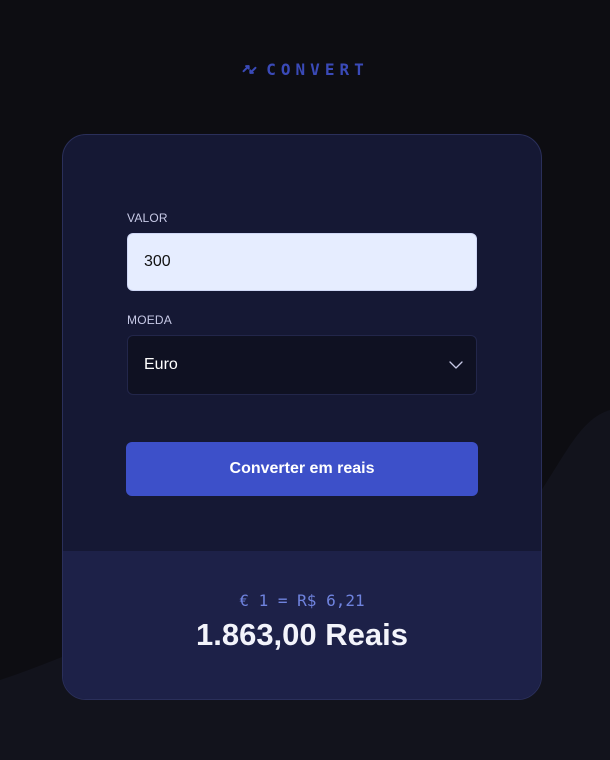 This screenshot has height=760, width=610. I want to click on currency-select: Euro, so click(302, 365).